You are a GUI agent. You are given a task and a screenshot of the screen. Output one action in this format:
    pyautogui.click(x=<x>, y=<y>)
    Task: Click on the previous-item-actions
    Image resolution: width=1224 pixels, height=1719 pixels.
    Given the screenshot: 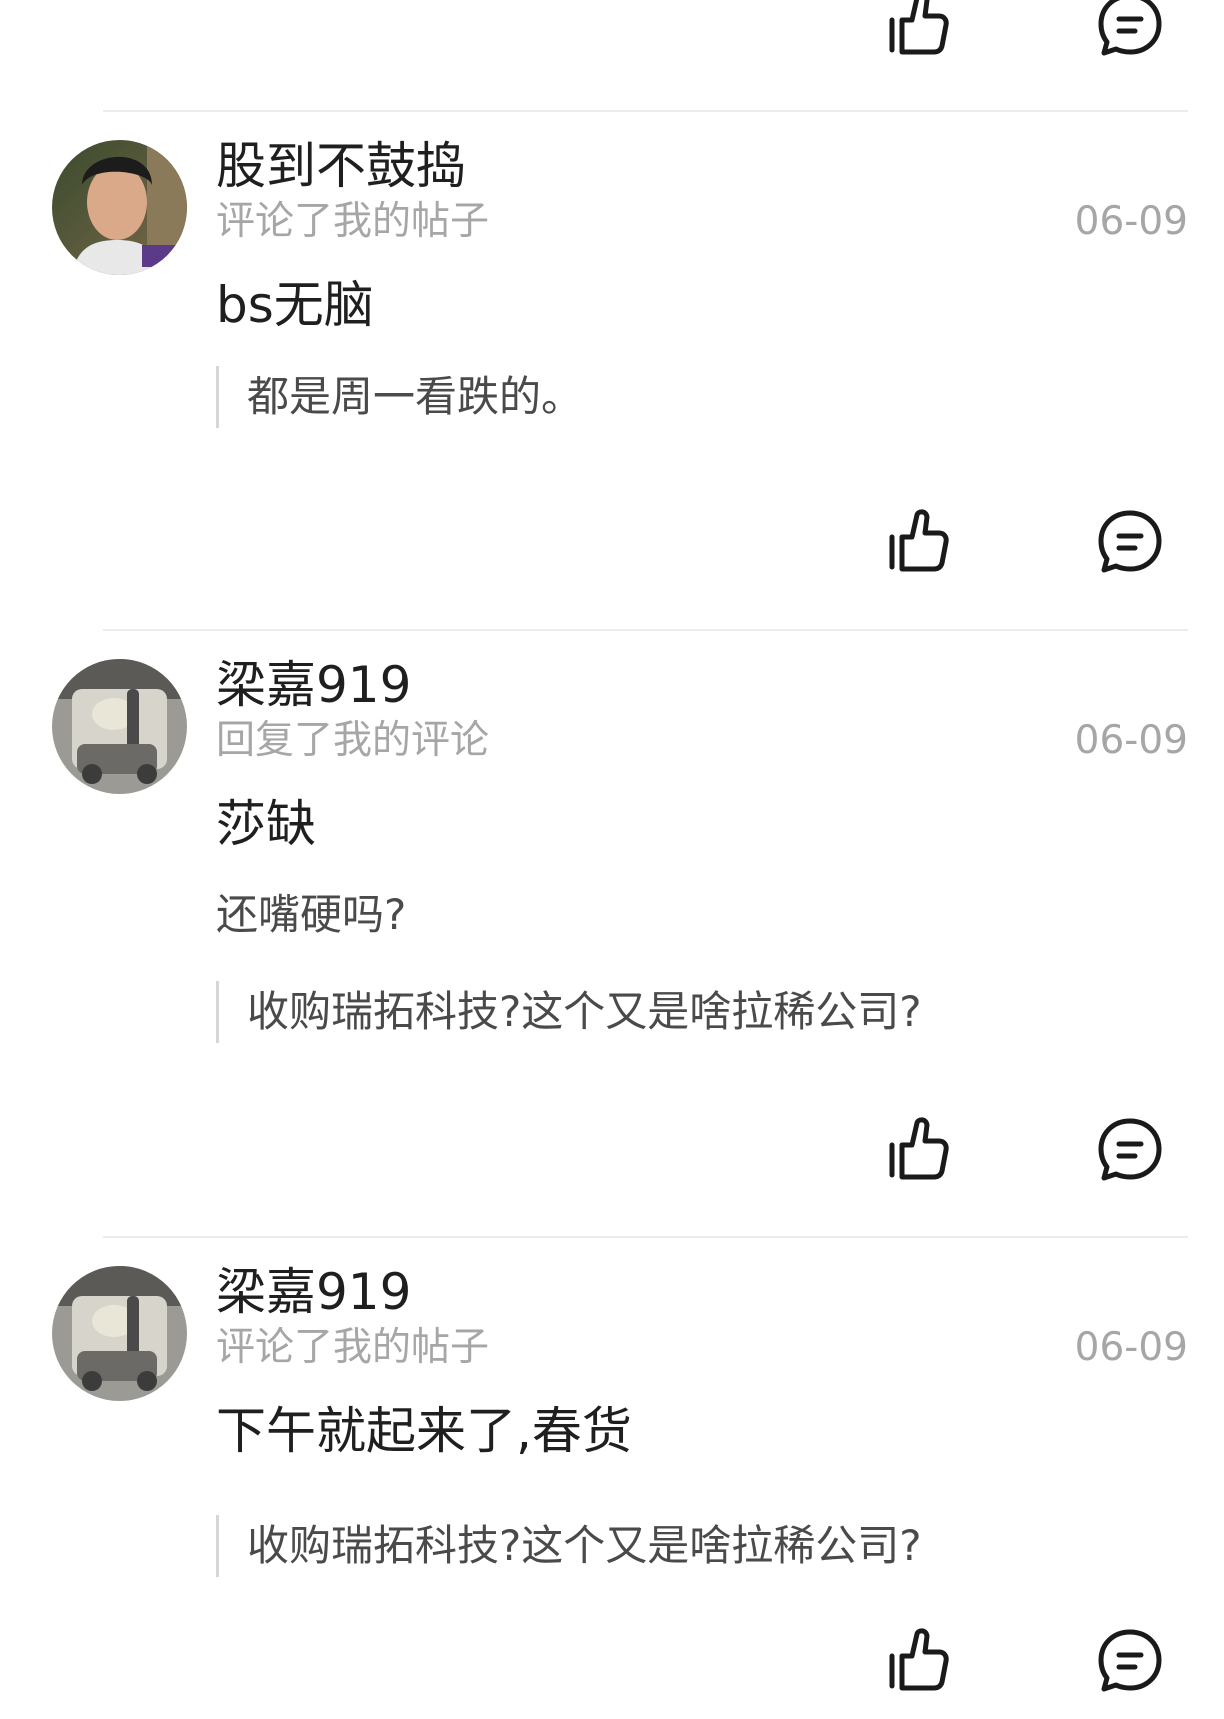 What is the action you would take?
    pyautogui.click(x=612, y=55)
    